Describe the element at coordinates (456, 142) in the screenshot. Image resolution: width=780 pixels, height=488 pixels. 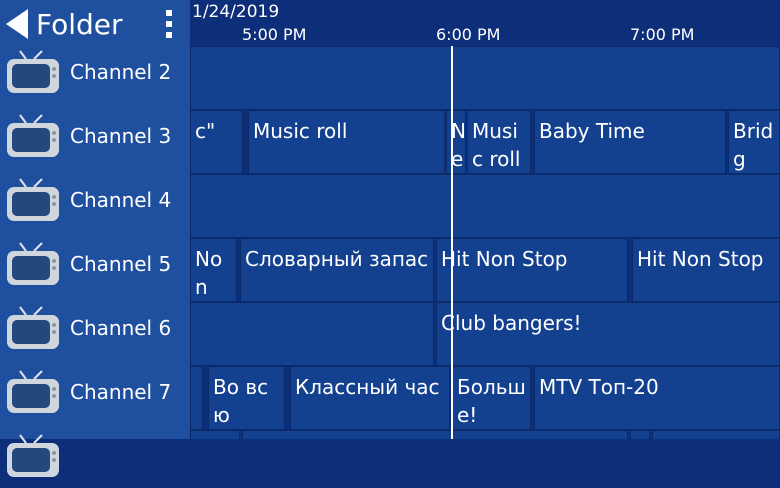
I see `program-cell: Ne` at that location.